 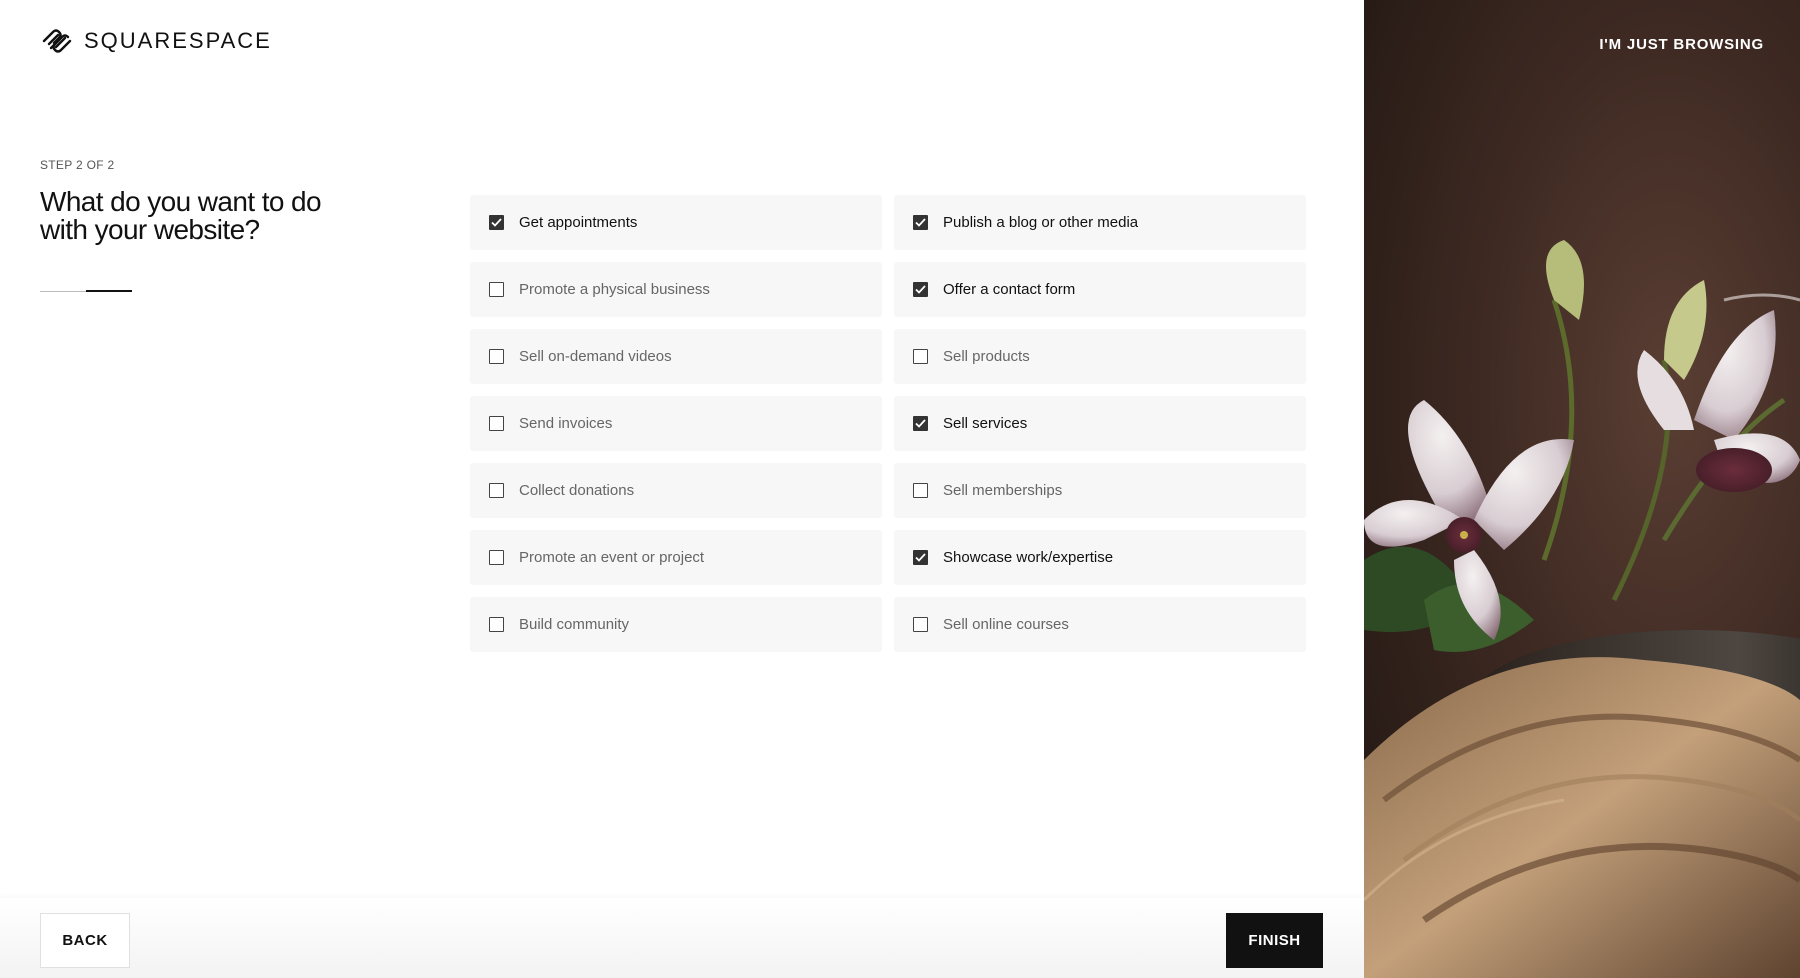 What do you see at coordinates (85, 940) in the screenshot?
I see `back-button: BACK` at bounding box center [85, 940].